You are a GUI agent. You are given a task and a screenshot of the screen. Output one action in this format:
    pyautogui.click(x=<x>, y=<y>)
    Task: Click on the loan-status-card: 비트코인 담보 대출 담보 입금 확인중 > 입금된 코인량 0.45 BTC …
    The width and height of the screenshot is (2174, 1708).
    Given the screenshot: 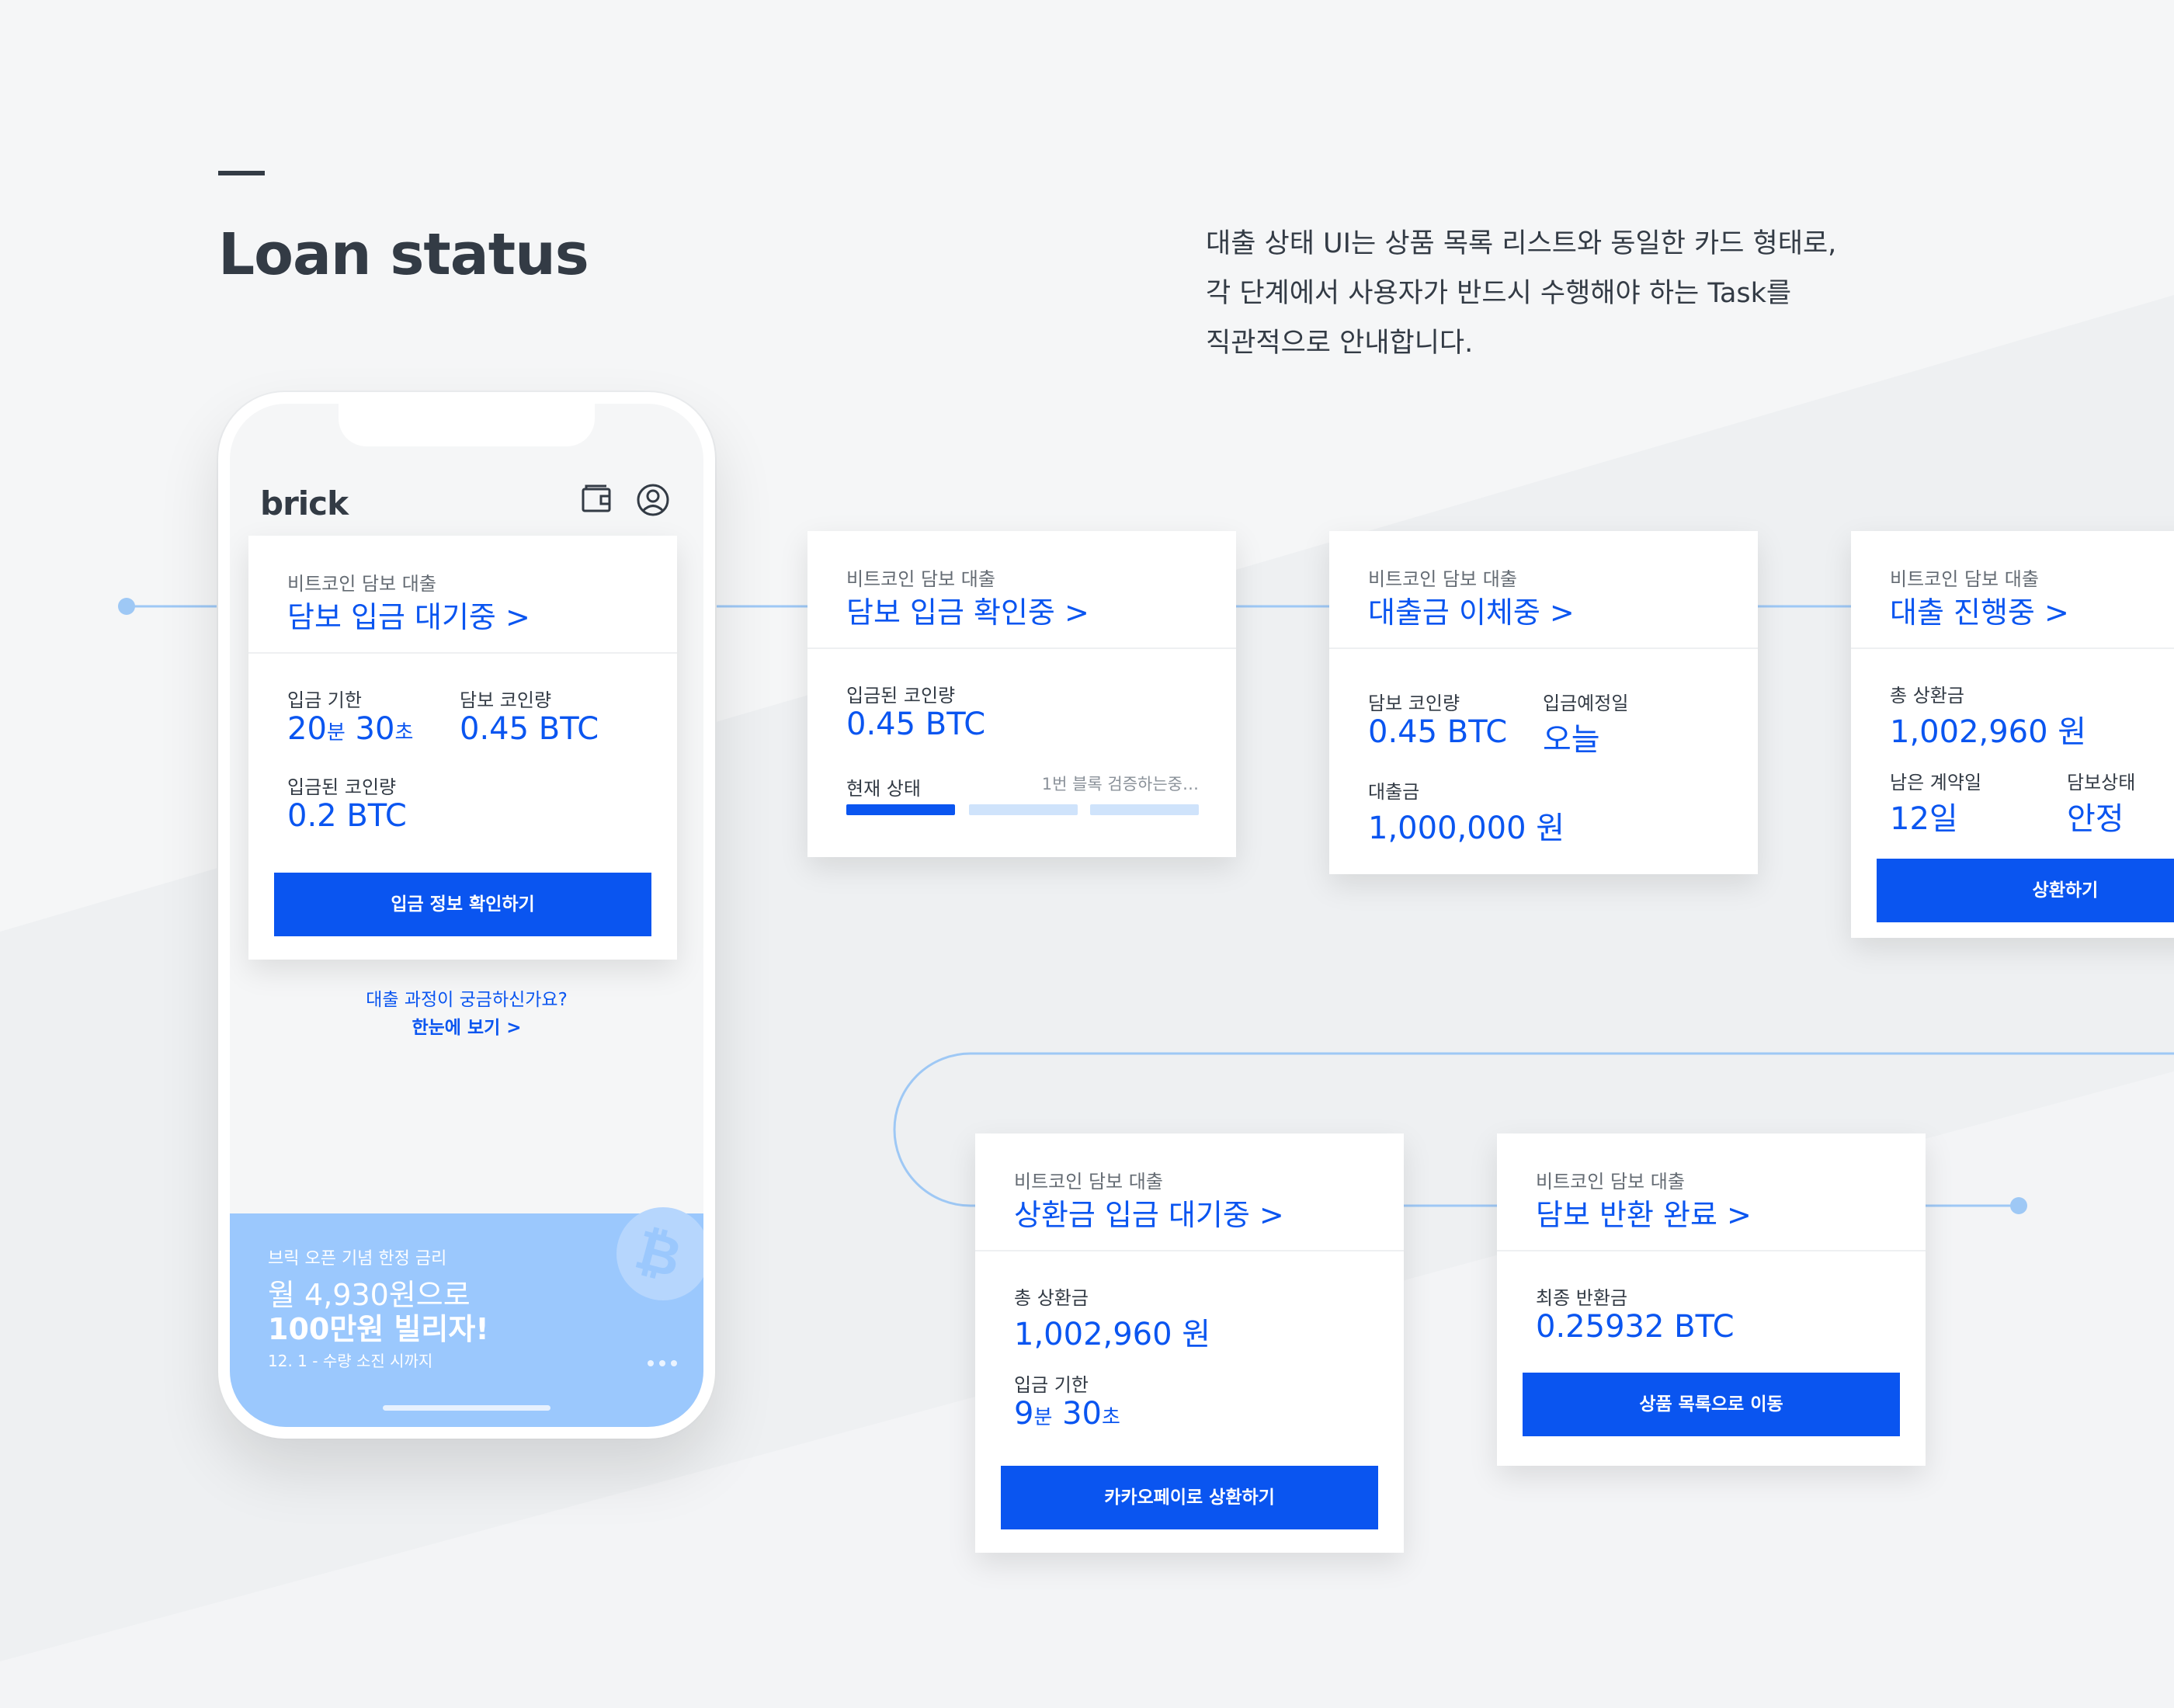 What is the action you would take?
    pyautogui.click(x=1022, y=694)
    